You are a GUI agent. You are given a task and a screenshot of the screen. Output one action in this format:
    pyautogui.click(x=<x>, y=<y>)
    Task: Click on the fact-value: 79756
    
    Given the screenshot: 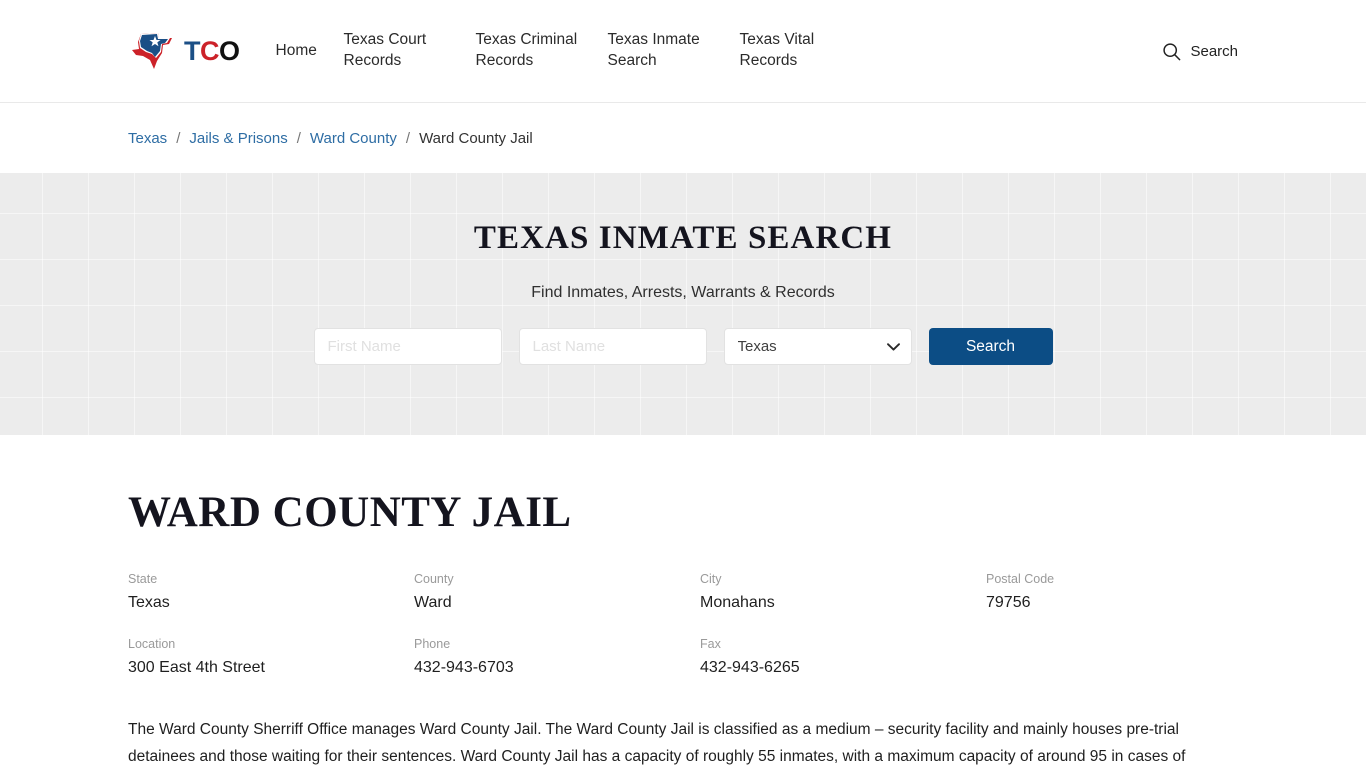 What is the action you would take?
    pyautogui.click(x=1008, y=602)
    